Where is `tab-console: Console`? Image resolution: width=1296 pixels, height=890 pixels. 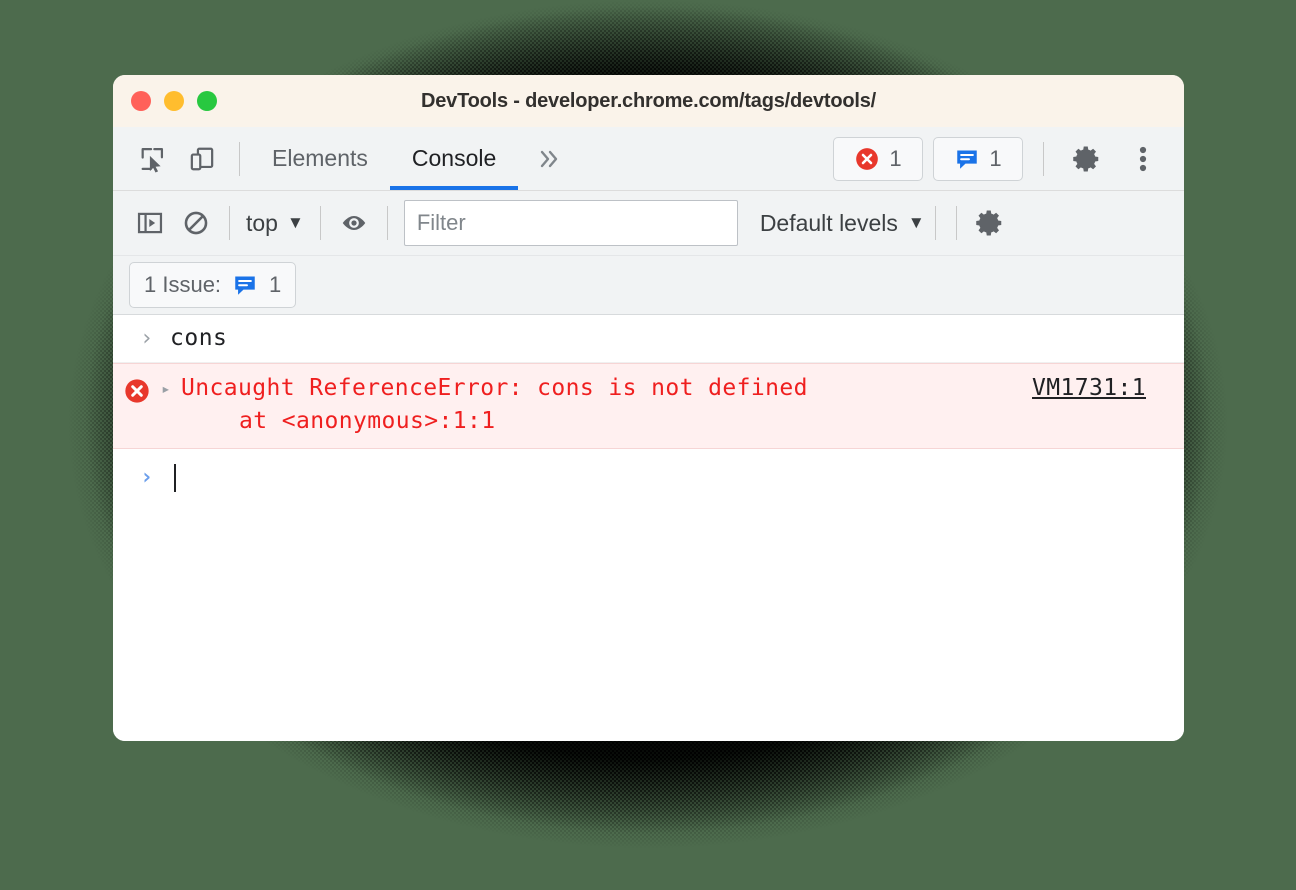 tab-console: Console is located at coordinates (454, 158).